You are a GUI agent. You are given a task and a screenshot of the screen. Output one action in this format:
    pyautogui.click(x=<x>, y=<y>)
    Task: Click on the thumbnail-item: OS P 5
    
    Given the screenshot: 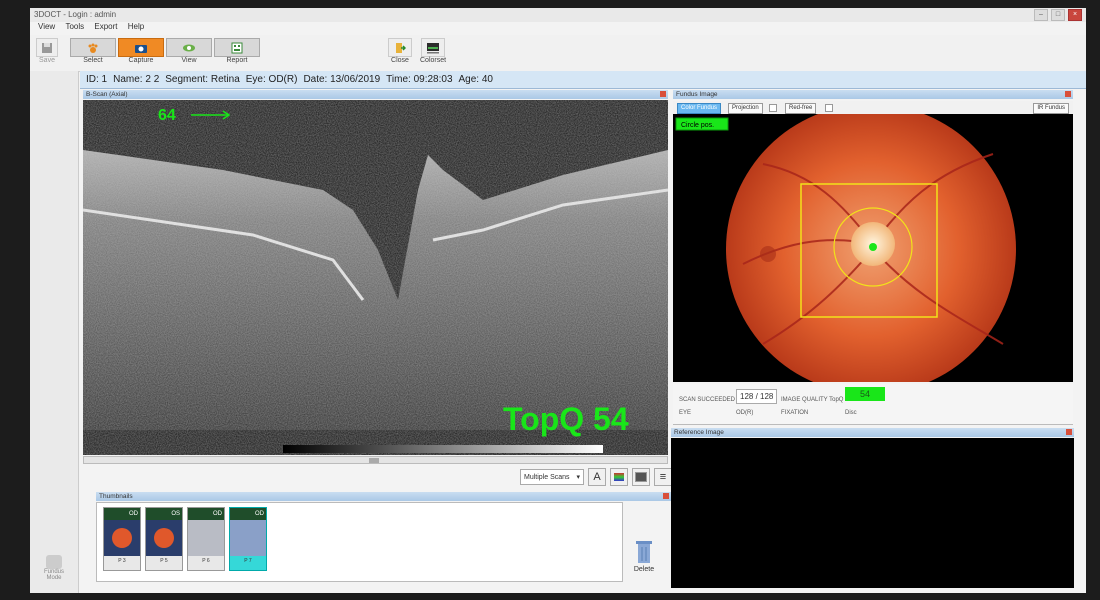 What is the action you would take?
    pyautogui.click(x=164, y=539)
    